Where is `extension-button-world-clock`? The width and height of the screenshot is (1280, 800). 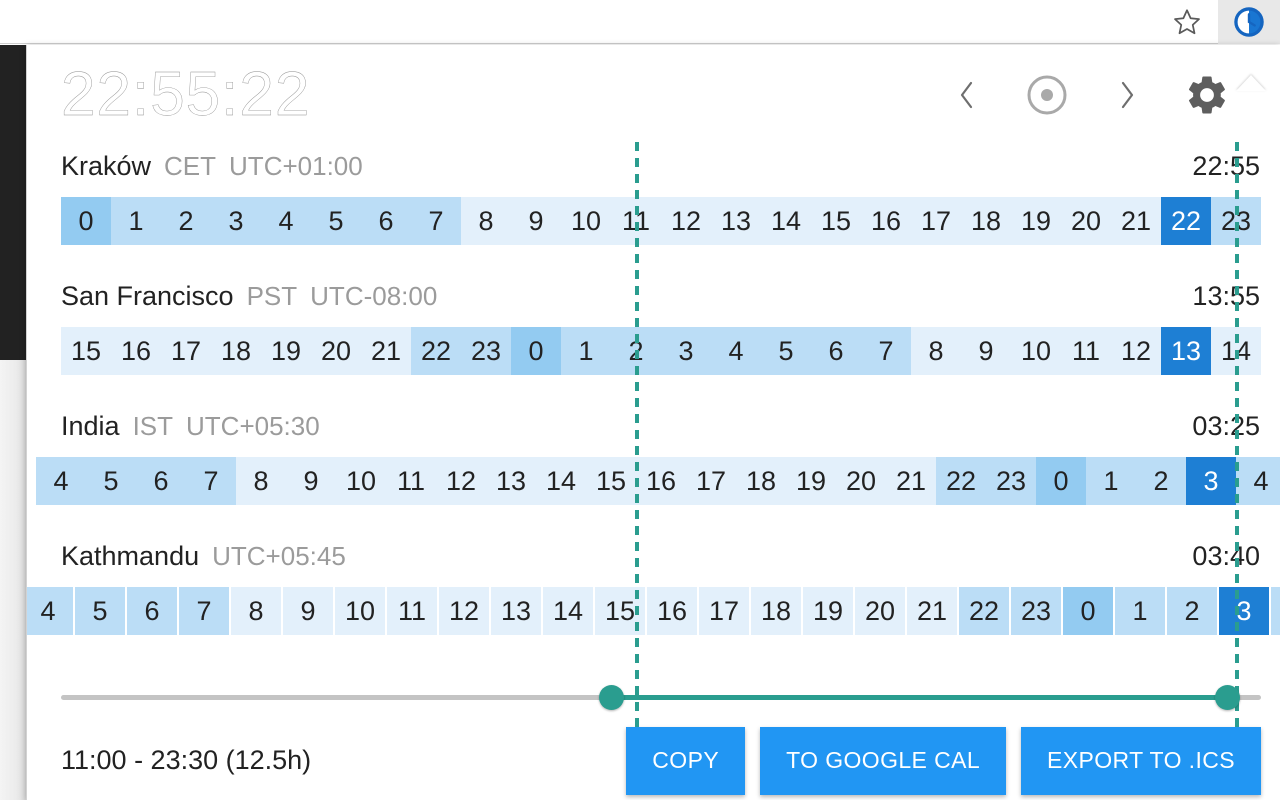
extension-button-world-clock is located at coordinates (1249, 22).